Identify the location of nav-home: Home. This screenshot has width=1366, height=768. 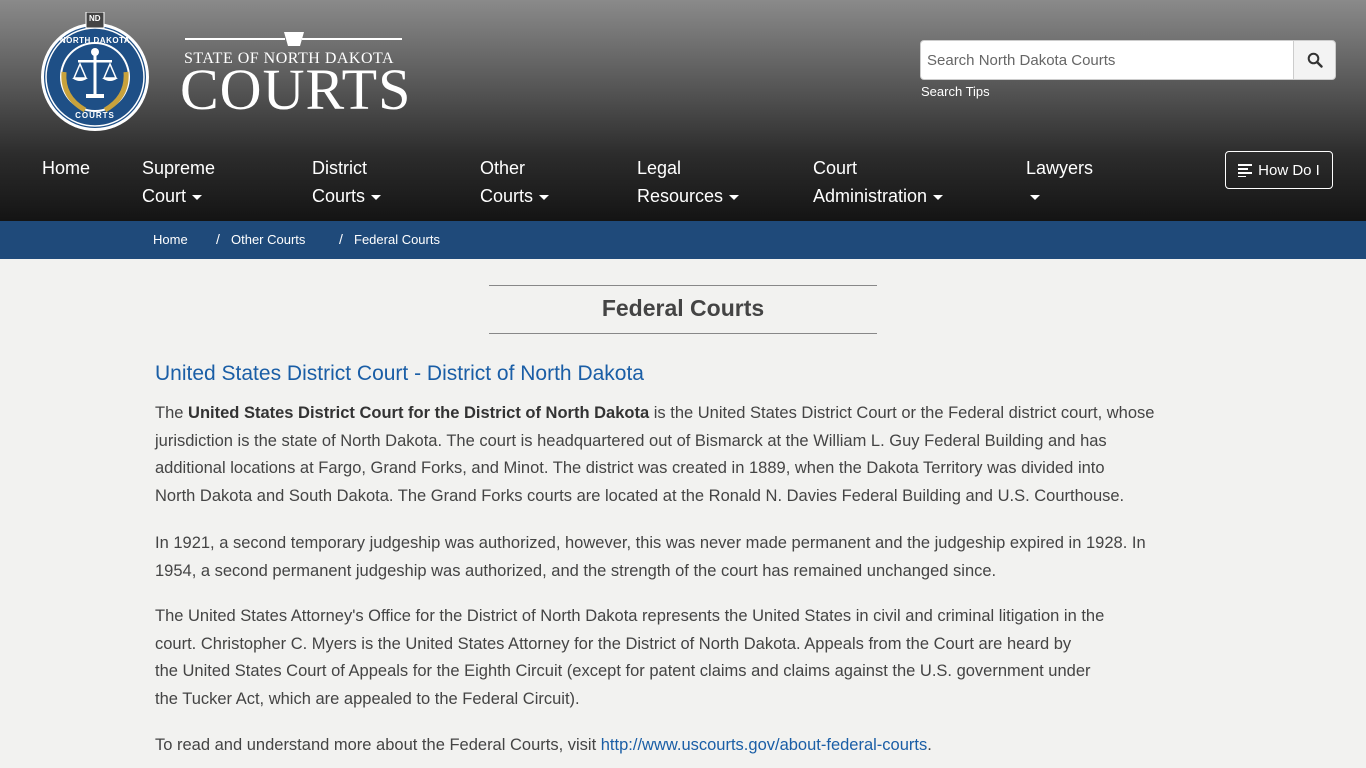
(66, 168).